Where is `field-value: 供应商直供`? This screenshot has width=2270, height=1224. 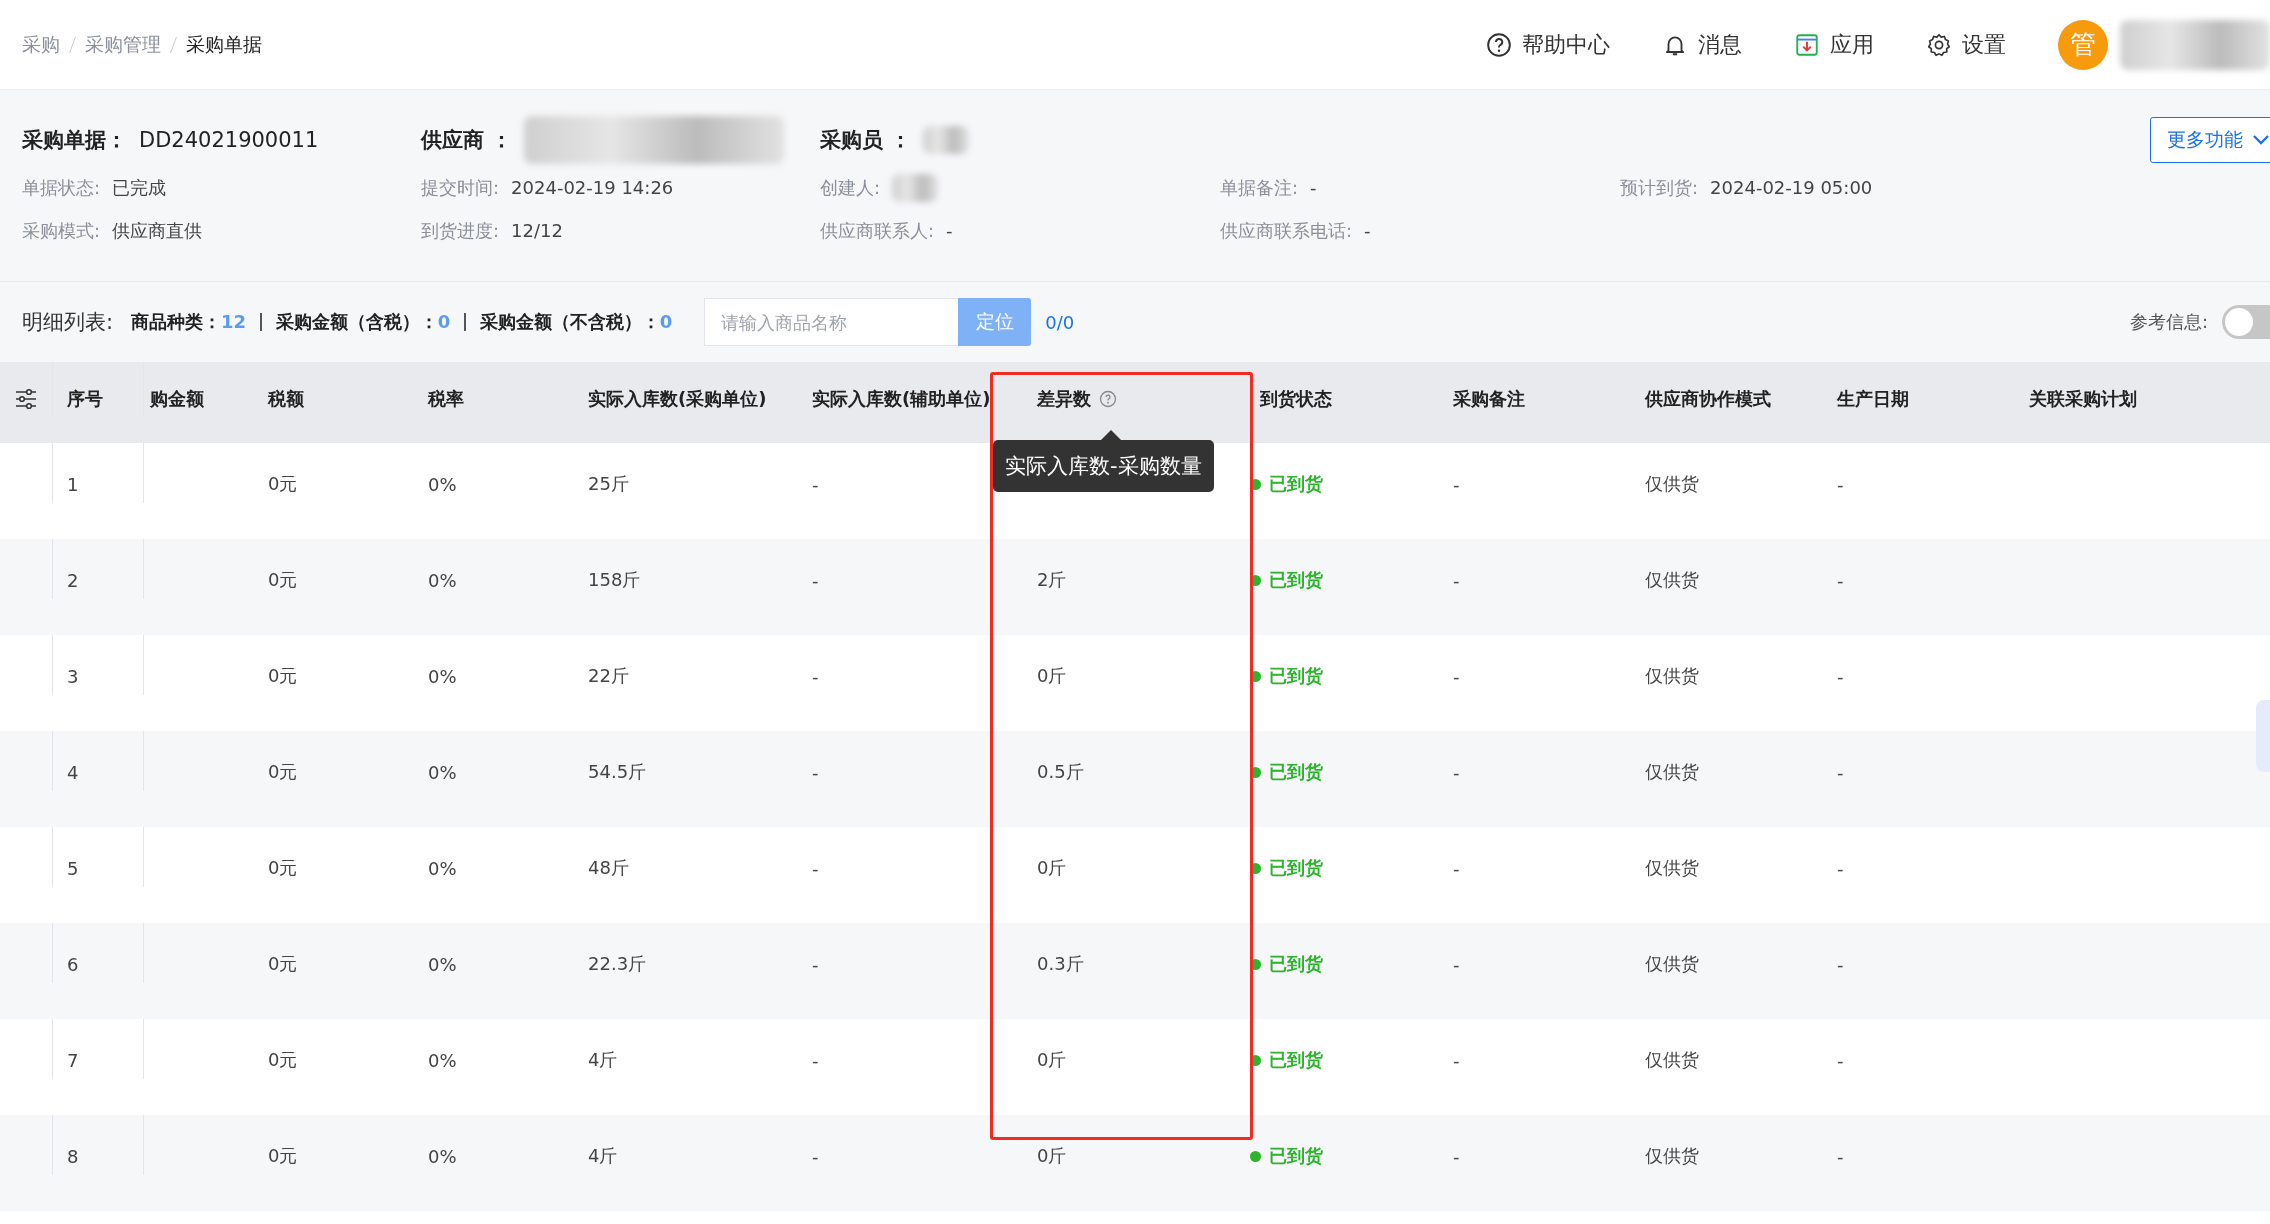 field-value: 供应商直供 is located at coordinates (157, 230).